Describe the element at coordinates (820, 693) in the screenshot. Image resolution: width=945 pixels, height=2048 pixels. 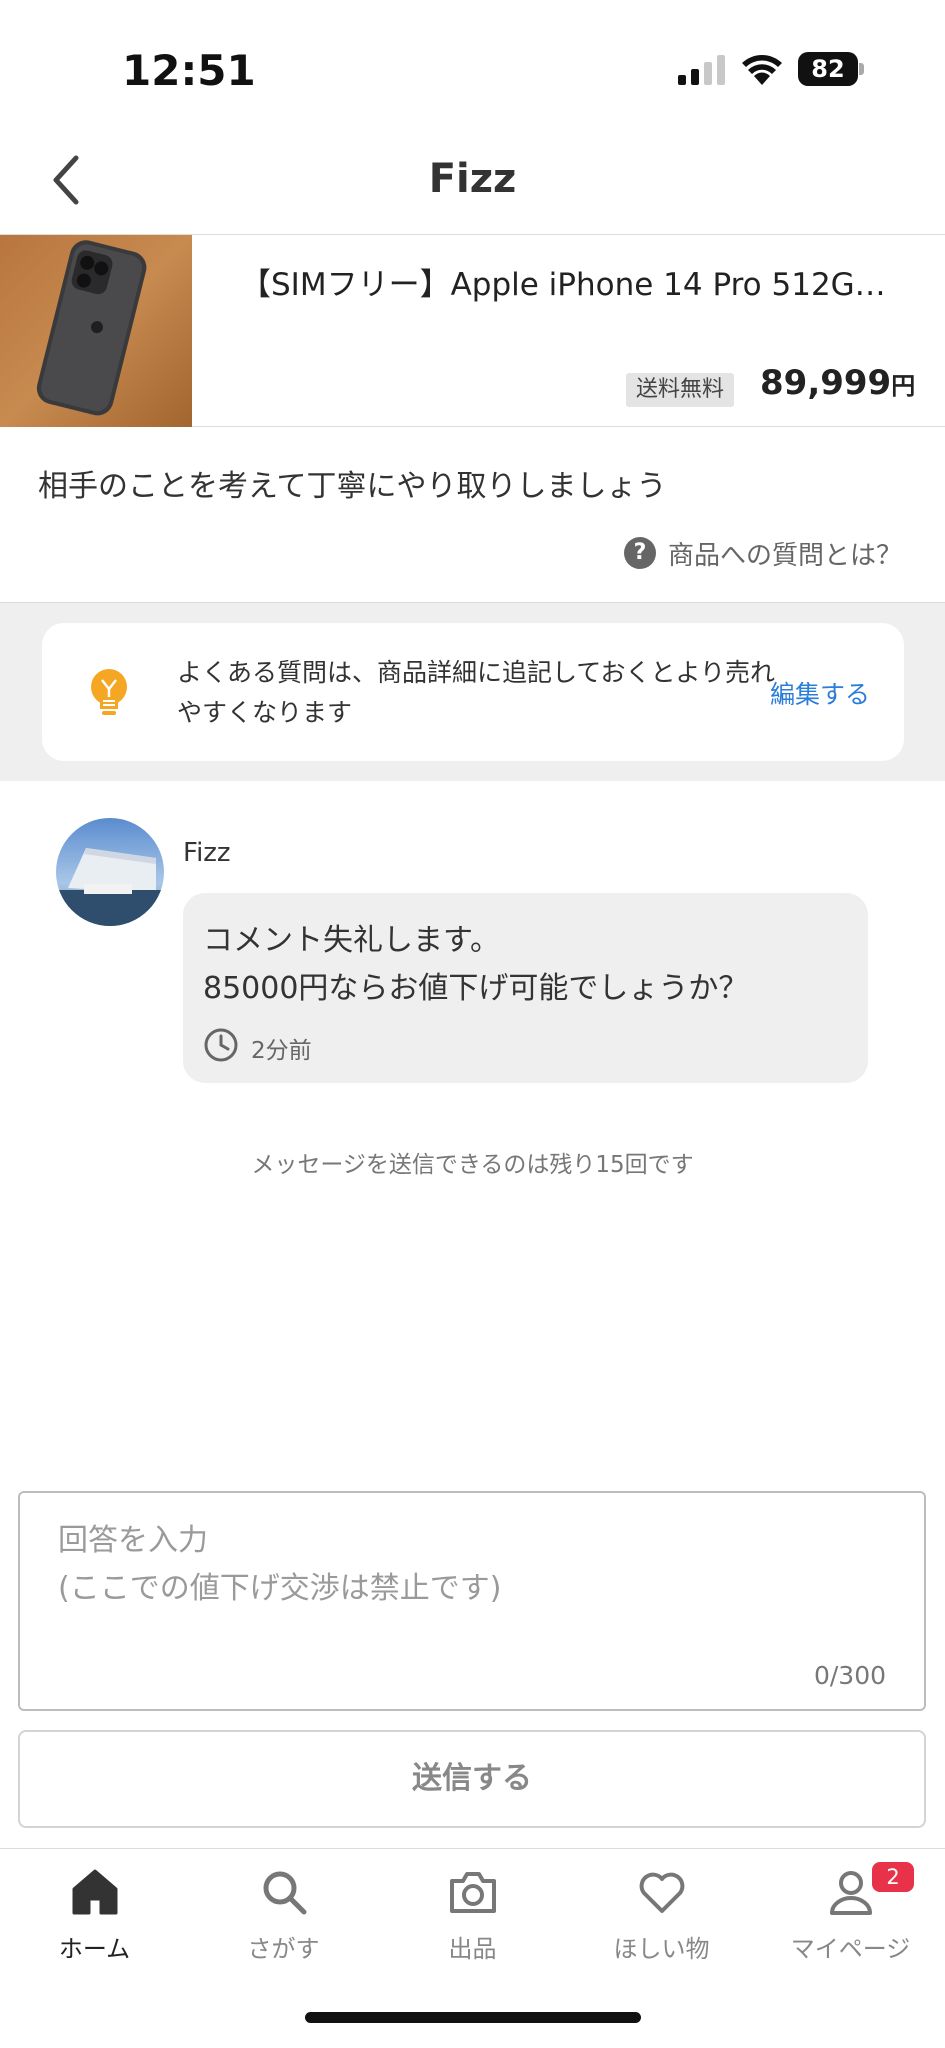
I see `edit-link: 編集する` at that location.